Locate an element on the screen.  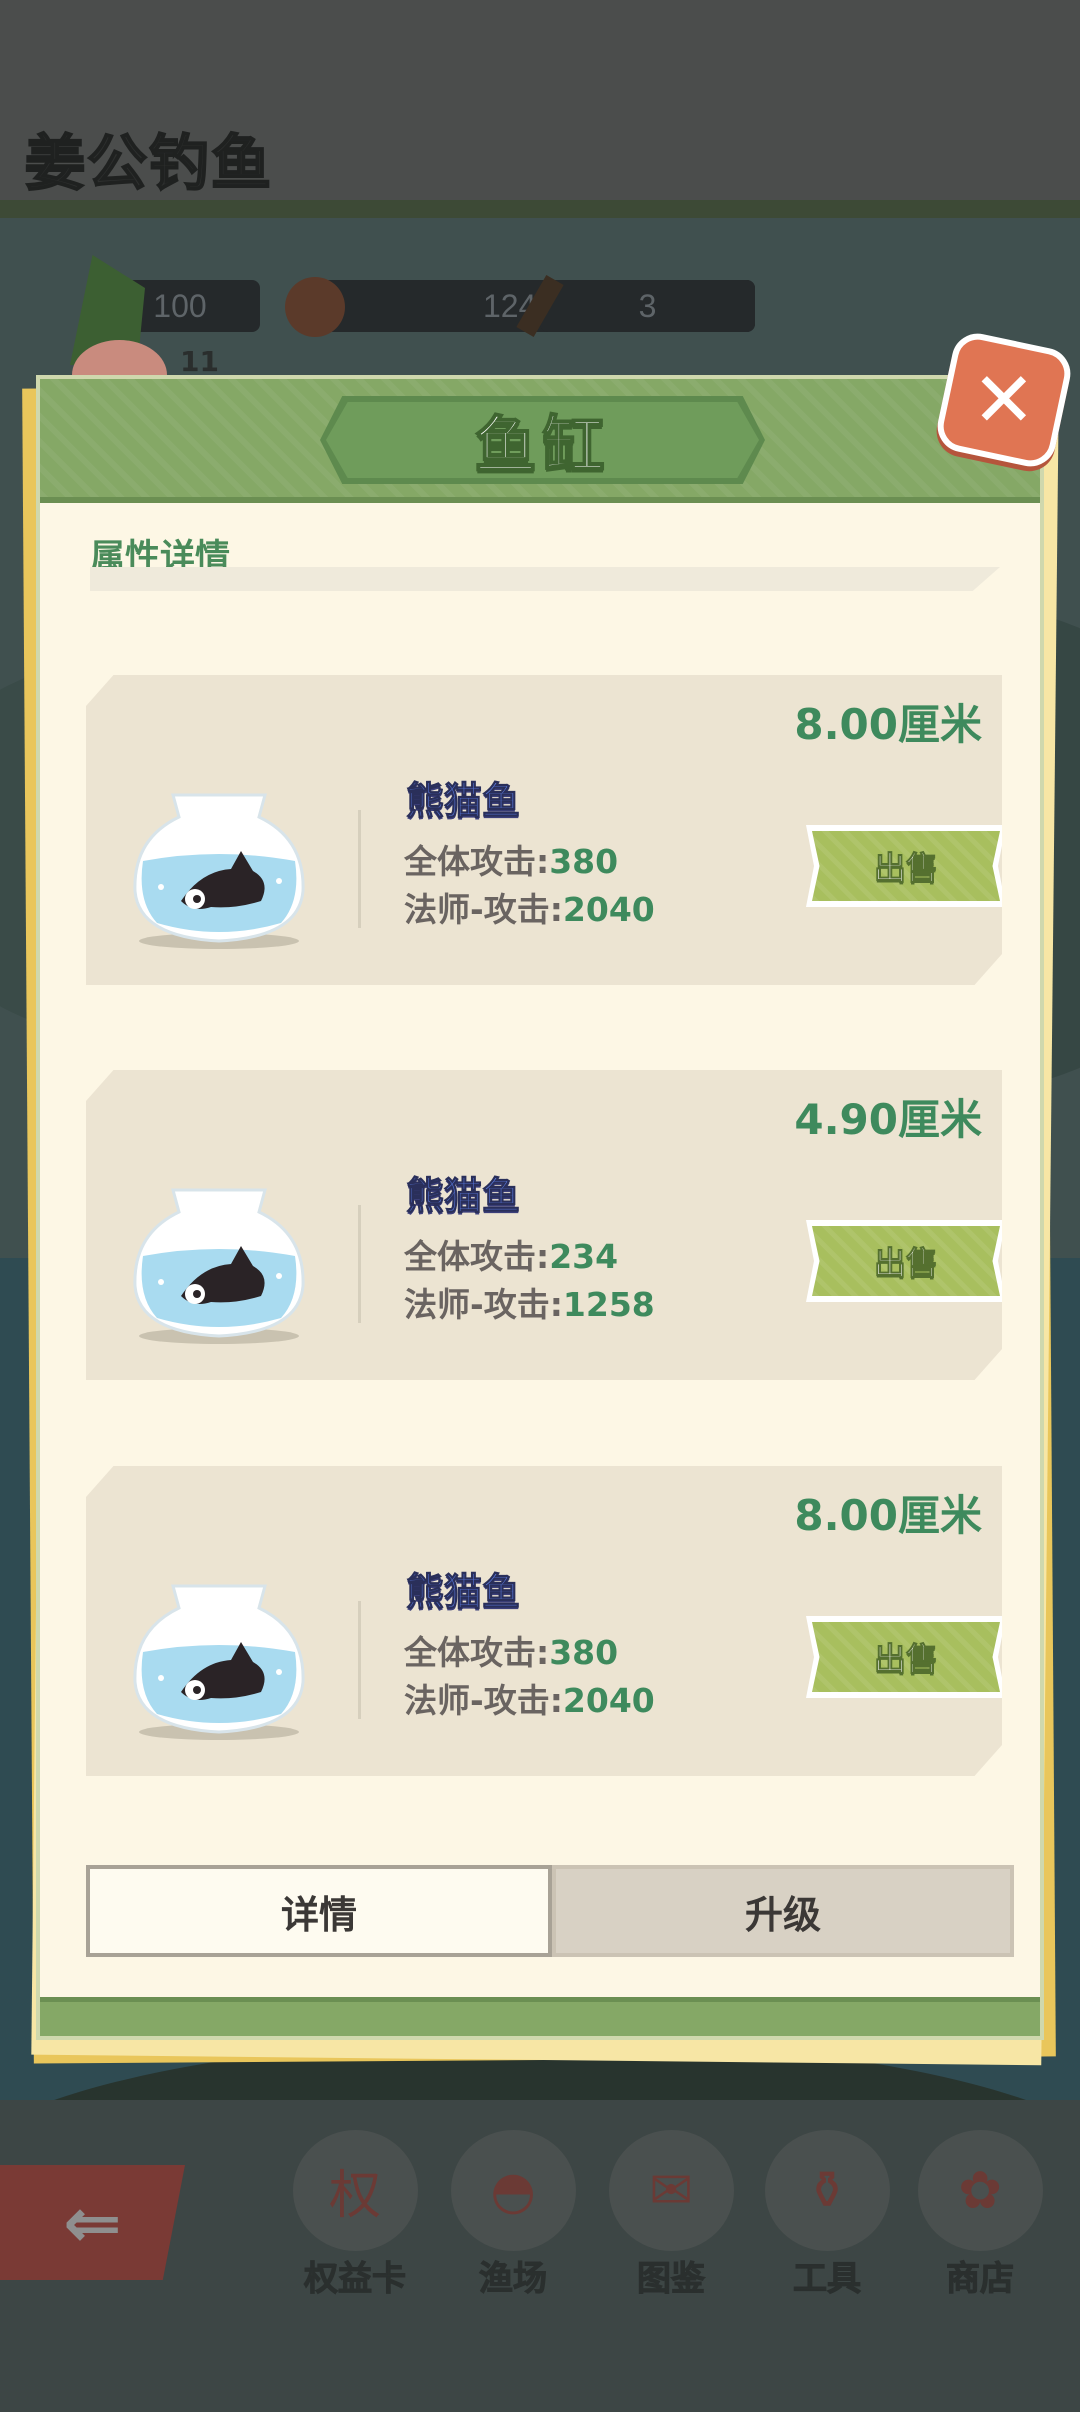
modal-header: 鱼缸 is located at coordinates (540, 441).